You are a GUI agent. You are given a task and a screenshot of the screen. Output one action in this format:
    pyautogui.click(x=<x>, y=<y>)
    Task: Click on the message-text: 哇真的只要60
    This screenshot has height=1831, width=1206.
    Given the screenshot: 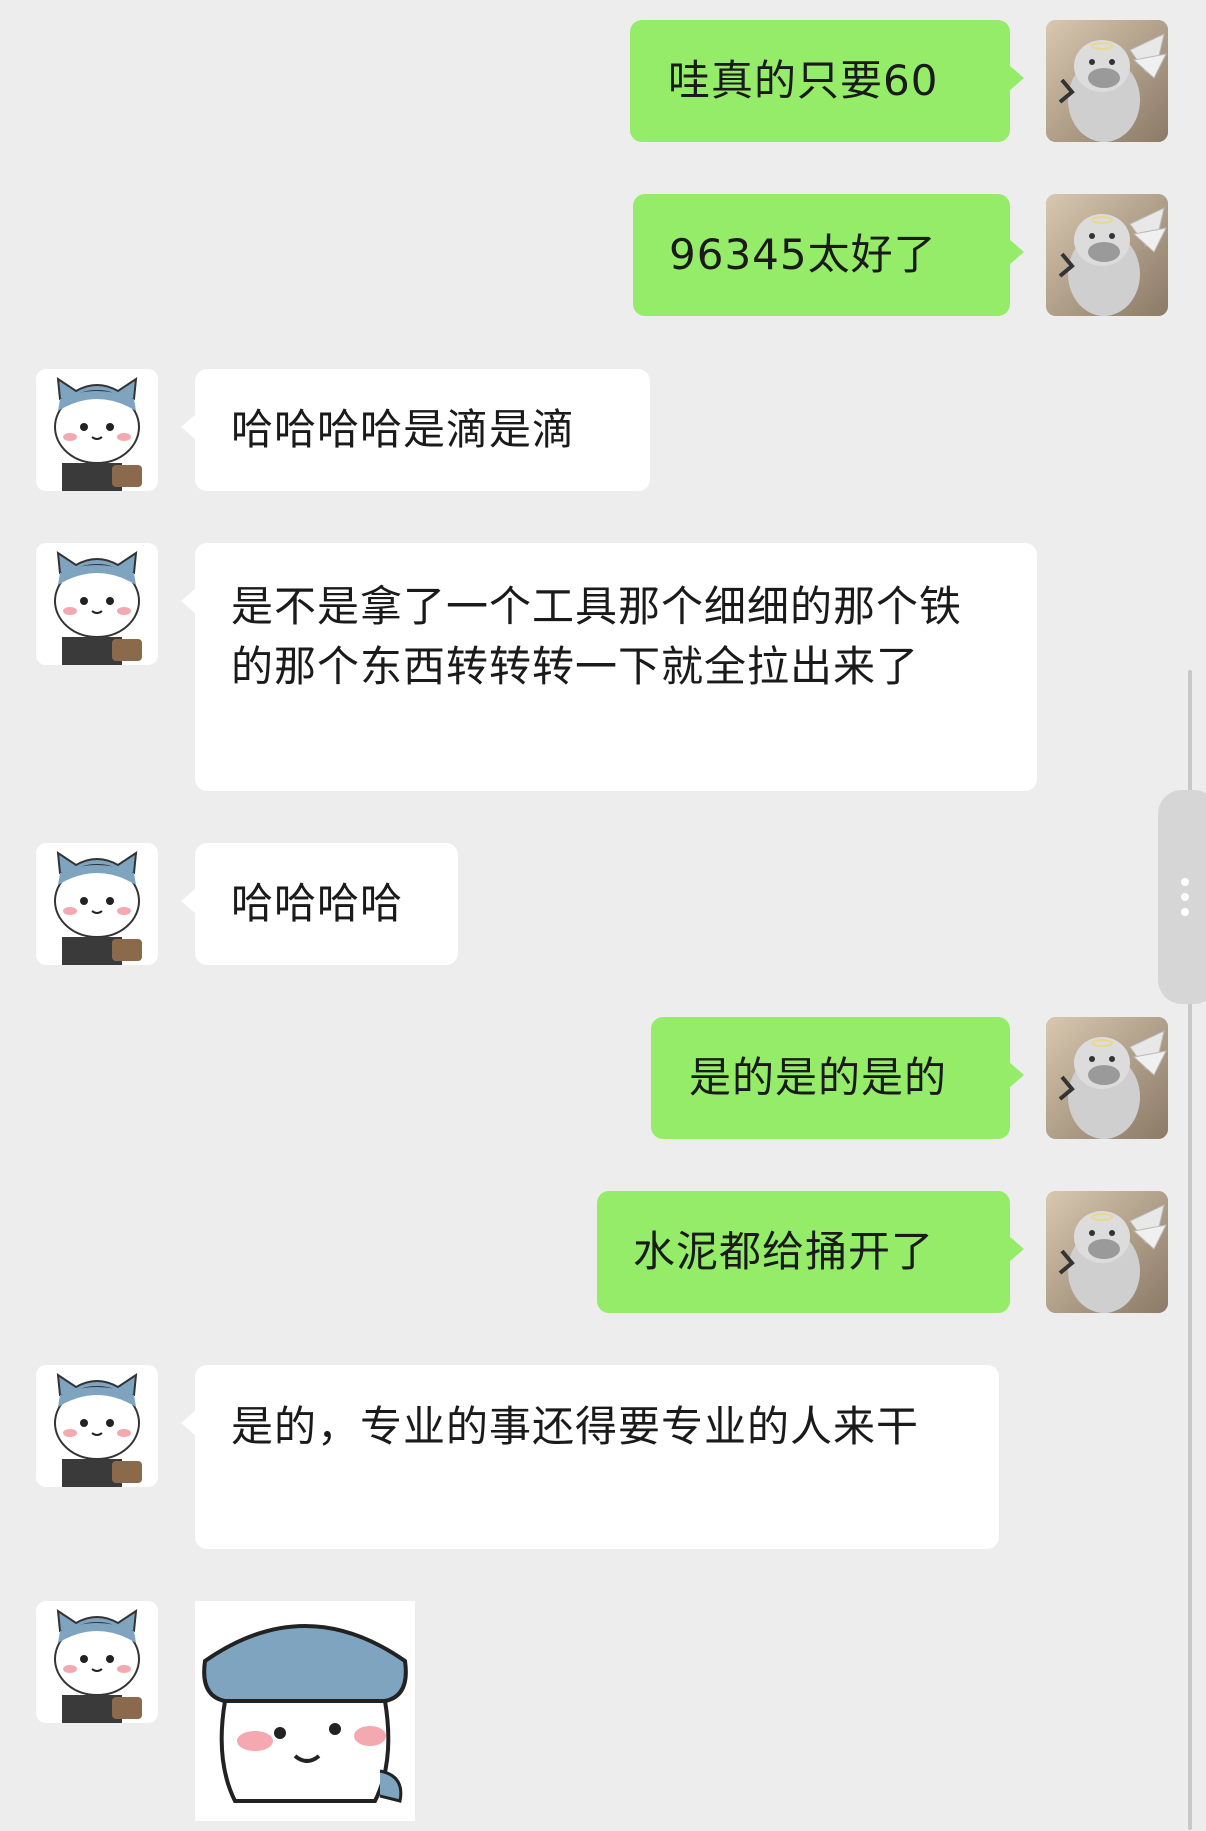 What is the action you would take?
    pyautogui.click(x=803, y=80)
    